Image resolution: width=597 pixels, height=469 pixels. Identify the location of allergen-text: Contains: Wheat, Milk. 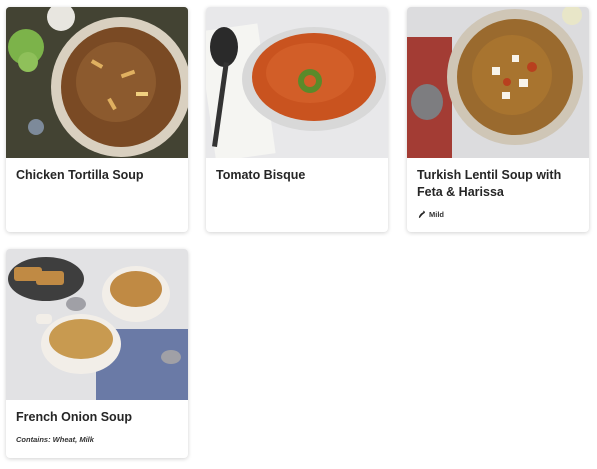
(55, 439).